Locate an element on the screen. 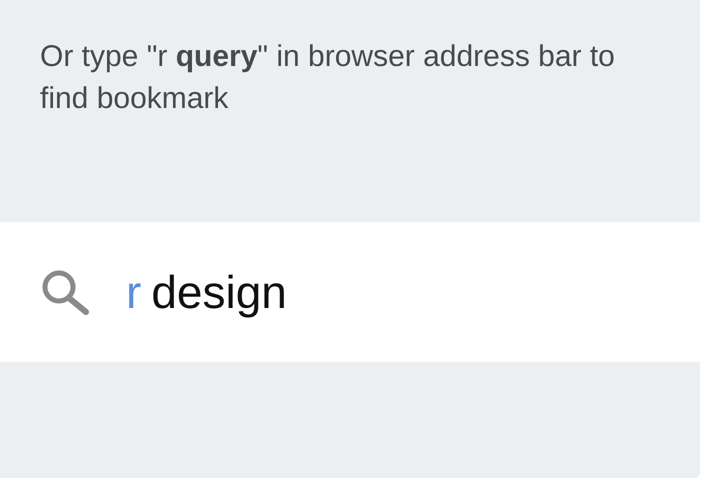 This screenshot has width=706, height=478. keyword-text: r is located at coordinates (134, 292).